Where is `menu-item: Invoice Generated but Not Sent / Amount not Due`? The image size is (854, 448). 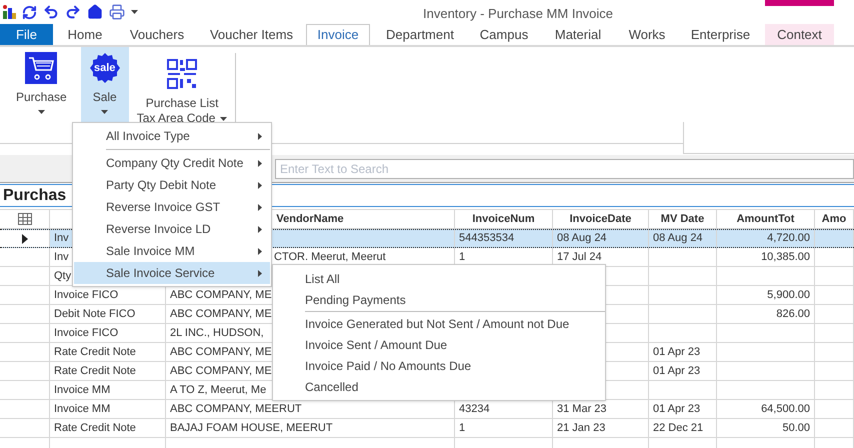
menu-item: Invoice Generated but Not Sent / Amount not Due is located at coordinates (439, 323).